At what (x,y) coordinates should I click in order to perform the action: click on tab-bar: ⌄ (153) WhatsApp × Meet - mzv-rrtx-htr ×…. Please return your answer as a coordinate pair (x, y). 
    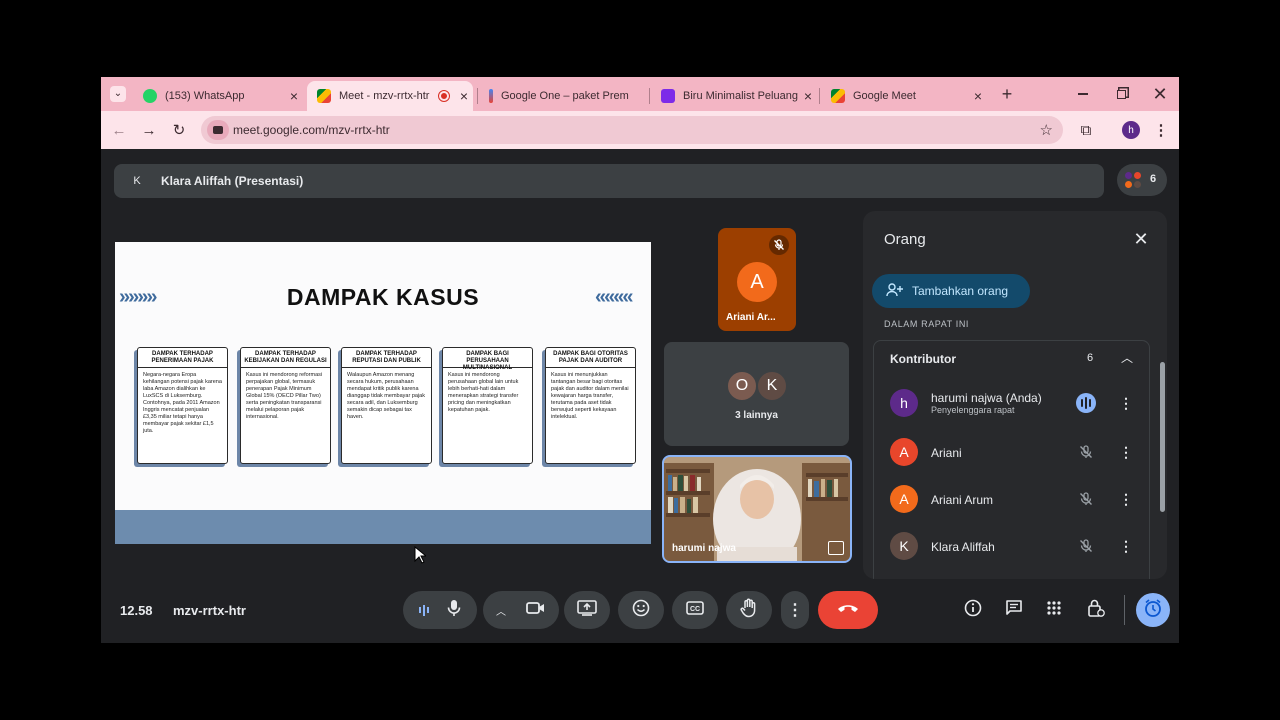
    Looking at the image, I should click on (640, 94).